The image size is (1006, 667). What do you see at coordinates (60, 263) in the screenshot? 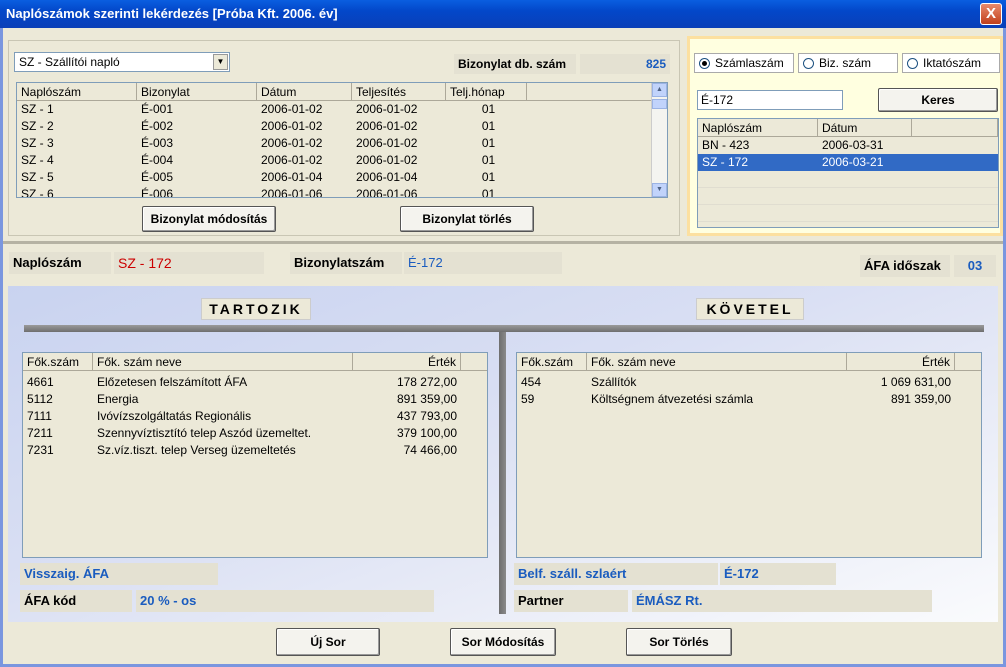
I see `naploszam-label: Naplószám` at bounding box center [60, 263].